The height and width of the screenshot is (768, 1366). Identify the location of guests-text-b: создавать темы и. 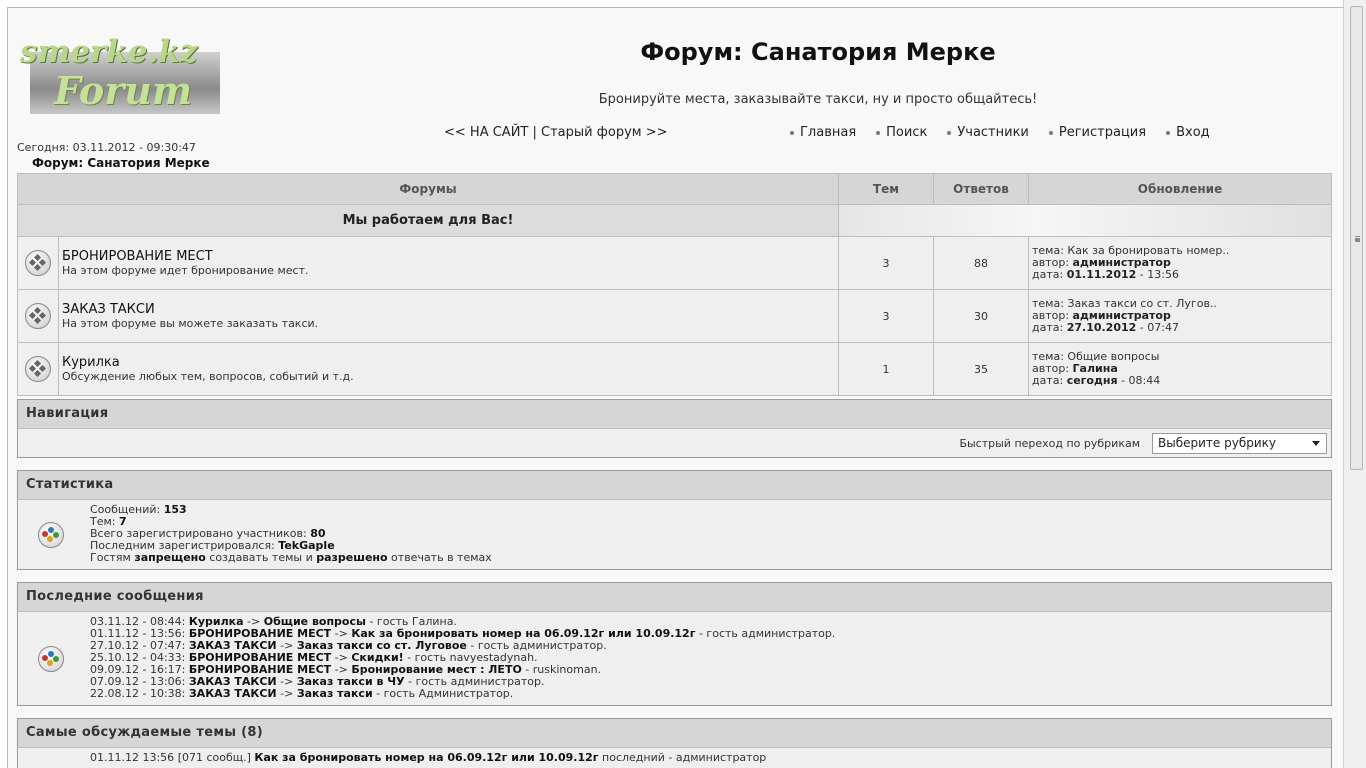
(261, 557).